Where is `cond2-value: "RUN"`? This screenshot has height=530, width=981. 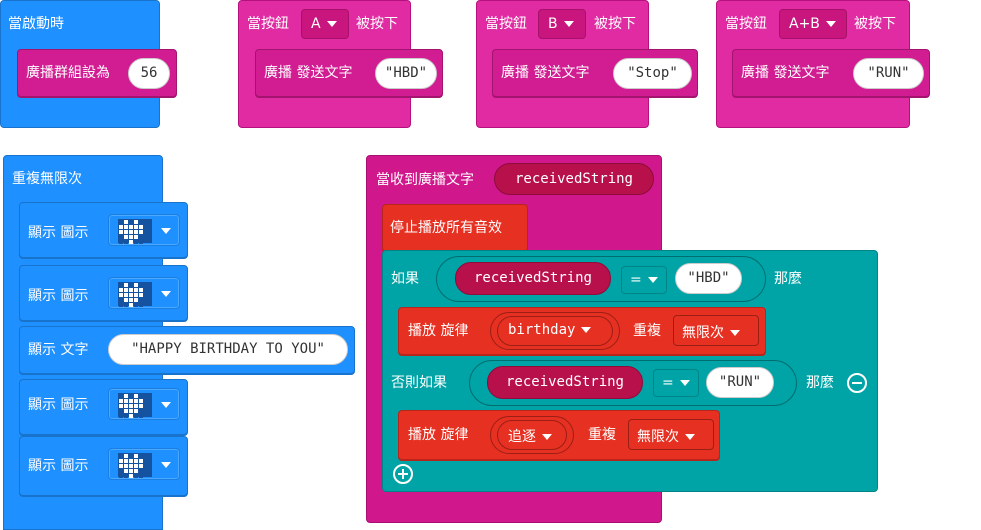
cond2-value: "RUN" is located at coordinates (740, 382).